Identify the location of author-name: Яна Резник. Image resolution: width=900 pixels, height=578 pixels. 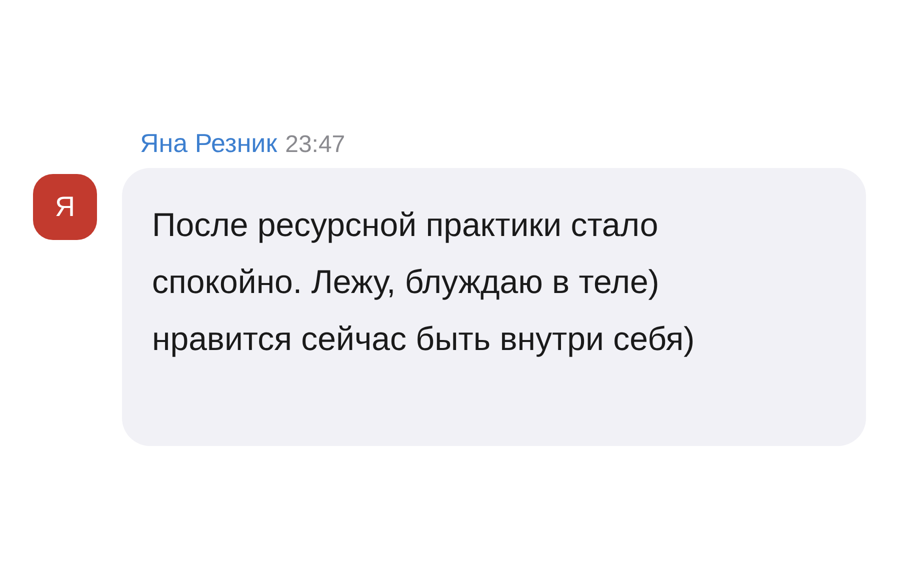
(209, 143).